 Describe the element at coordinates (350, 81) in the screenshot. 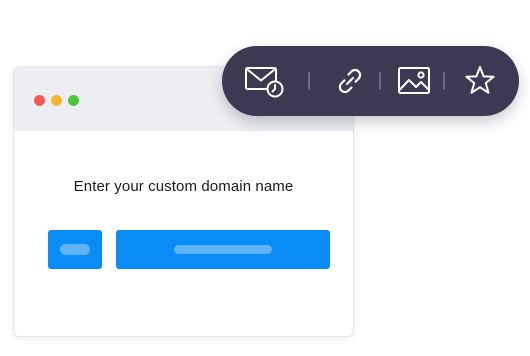

I see `link-icon` at that location.